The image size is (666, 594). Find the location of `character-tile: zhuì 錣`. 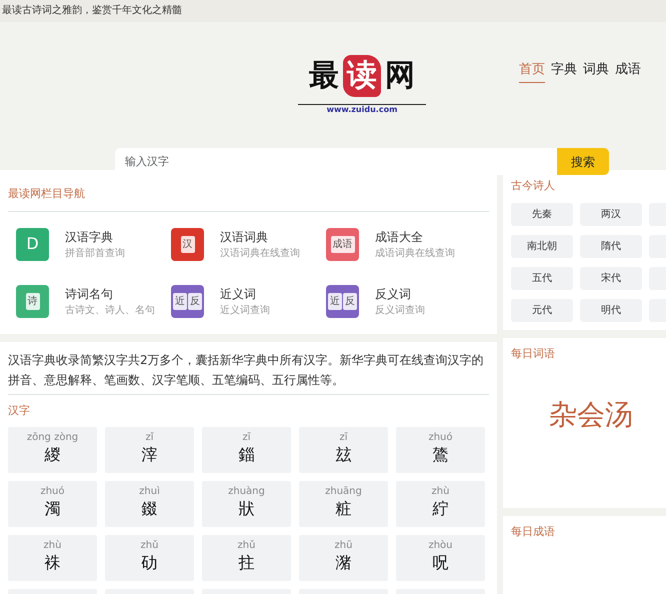

character-tile: zhuì 錣 is located at coordinates (149, 504).